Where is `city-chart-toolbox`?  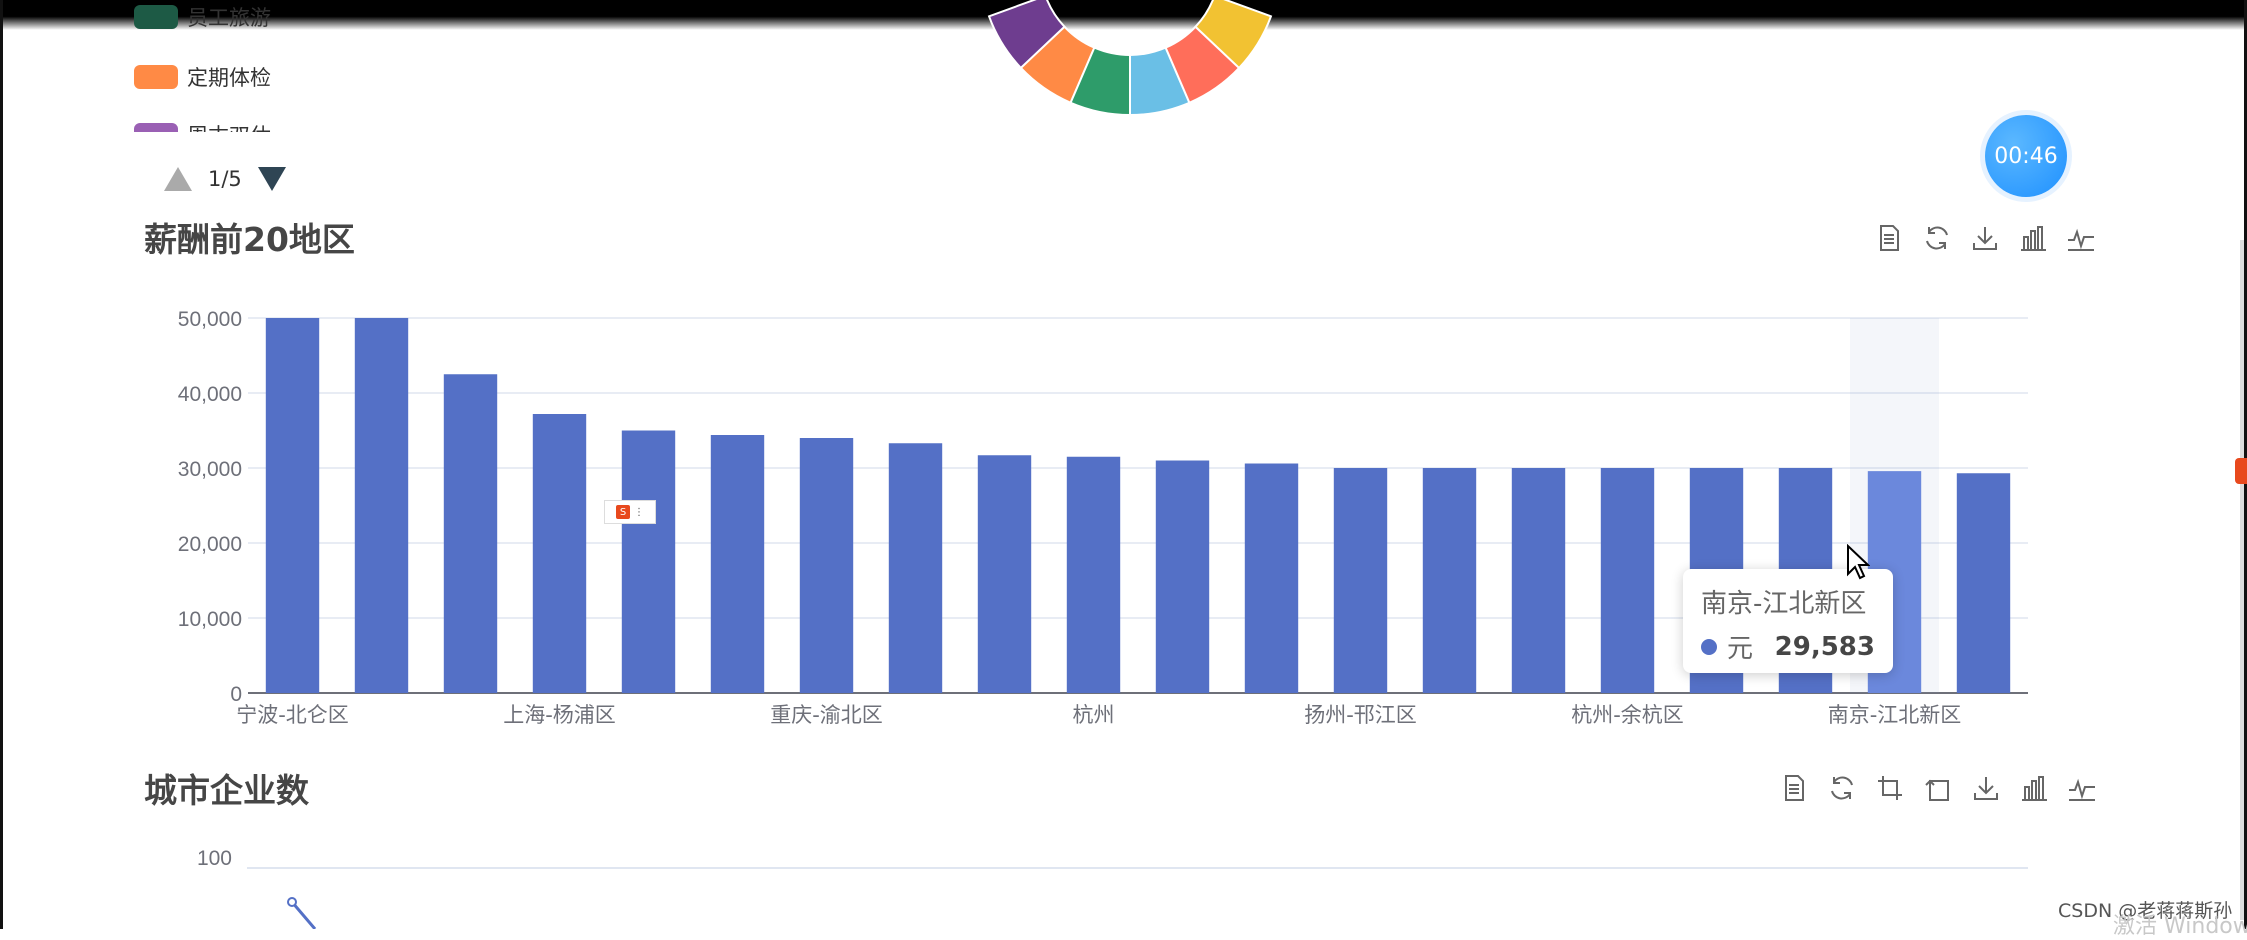 city-chart-toolbox is located at coordinates (1938, 788).